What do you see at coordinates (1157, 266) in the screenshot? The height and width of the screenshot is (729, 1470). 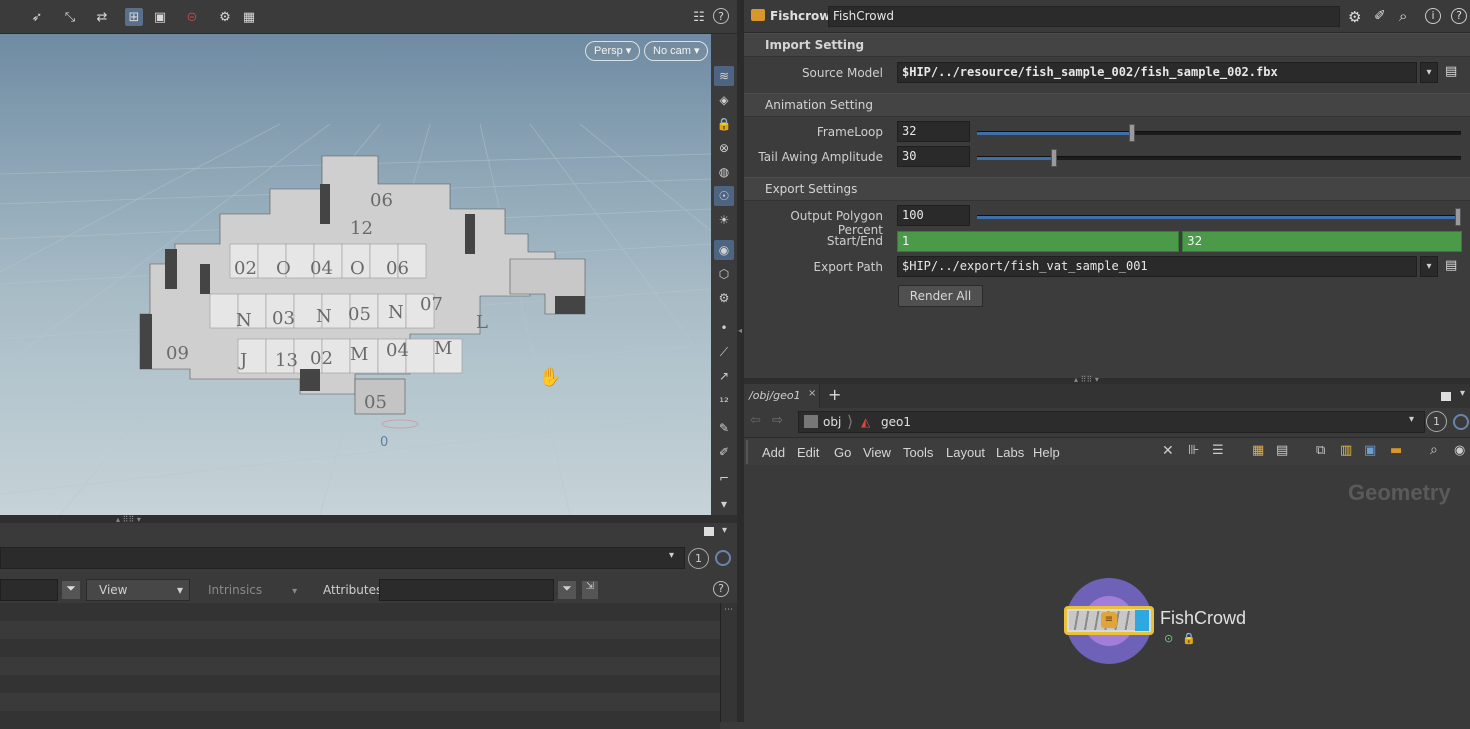 I see `export-path-input: $HIP/../export/fish_vat_sample_001` at bounding box center [1157, 266].